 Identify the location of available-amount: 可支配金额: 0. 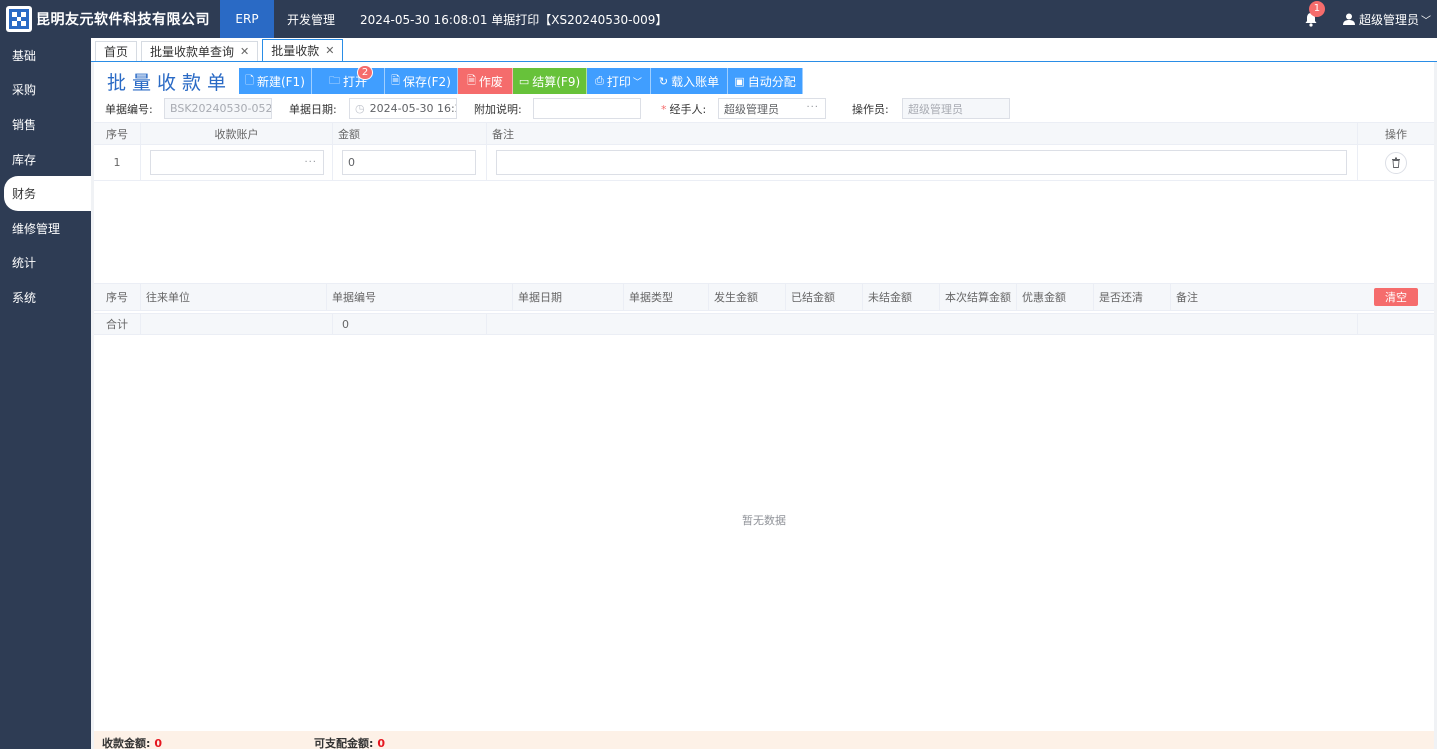
(350, 743).